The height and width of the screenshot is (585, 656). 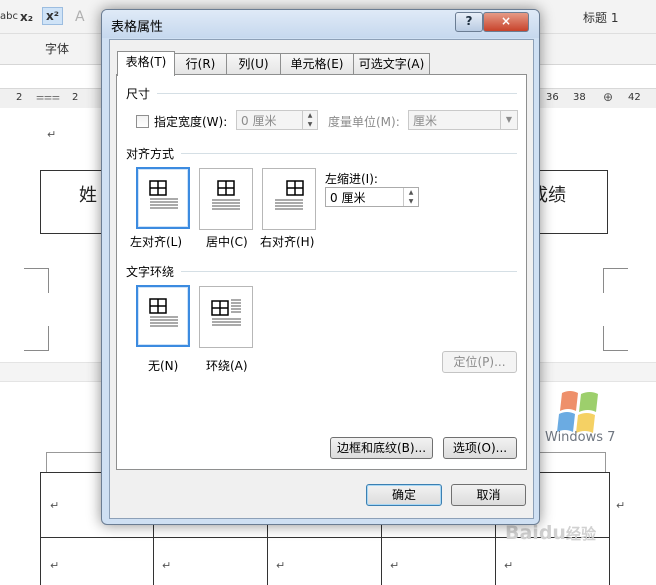 I want to click on specify-width-checkbox, so click(x=142, y=121).